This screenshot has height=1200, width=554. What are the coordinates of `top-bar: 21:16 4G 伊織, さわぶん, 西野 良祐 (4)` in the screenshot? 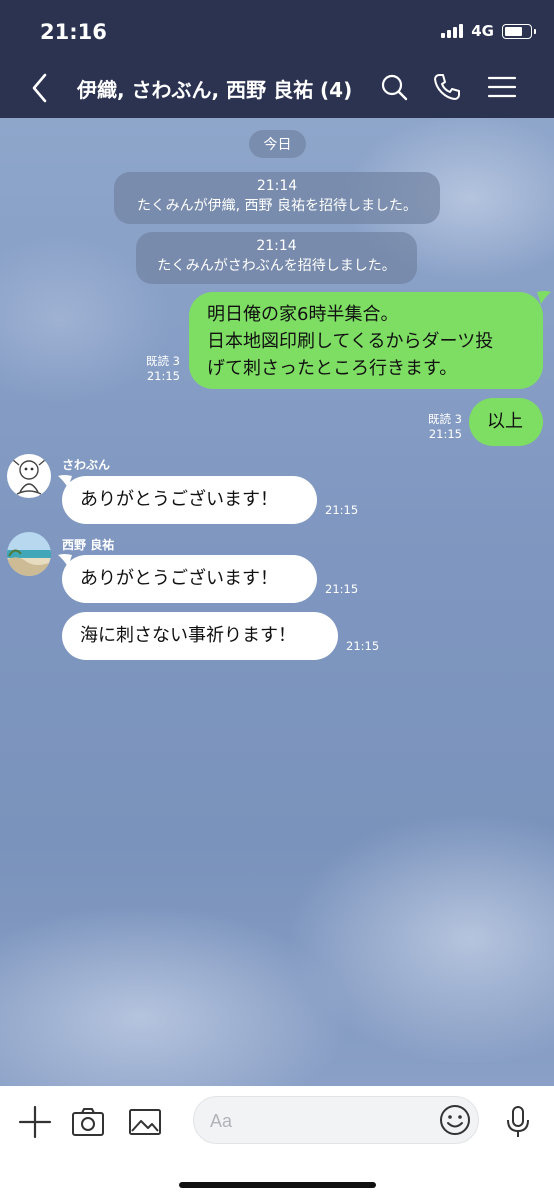 It's located at (277, 59).